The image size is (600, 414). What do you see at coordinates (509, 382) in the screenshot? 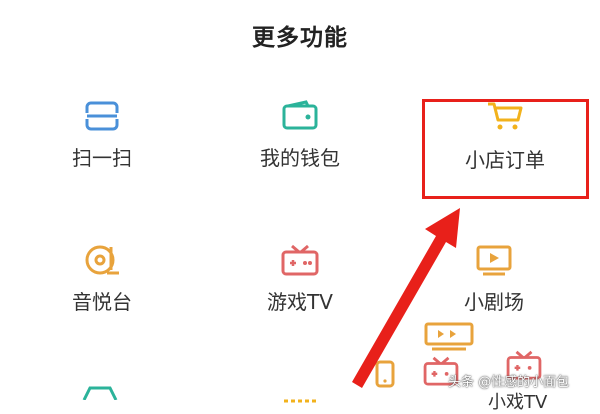
I see `watermark: 头条 @性感的小面包` at bounding box center [509, 382].